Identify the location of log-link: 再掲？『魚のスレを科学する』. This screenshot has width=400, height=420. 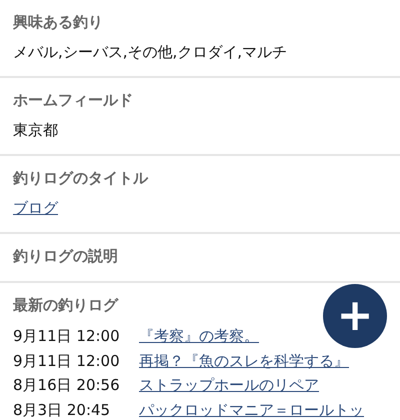
(244, 360).